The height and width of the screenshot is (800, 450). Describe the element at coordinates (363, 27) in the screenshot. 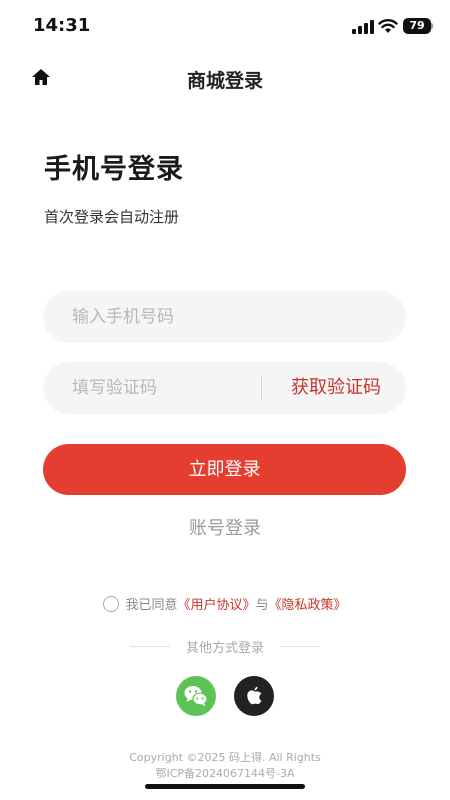

I see `signal-icon` at that location.